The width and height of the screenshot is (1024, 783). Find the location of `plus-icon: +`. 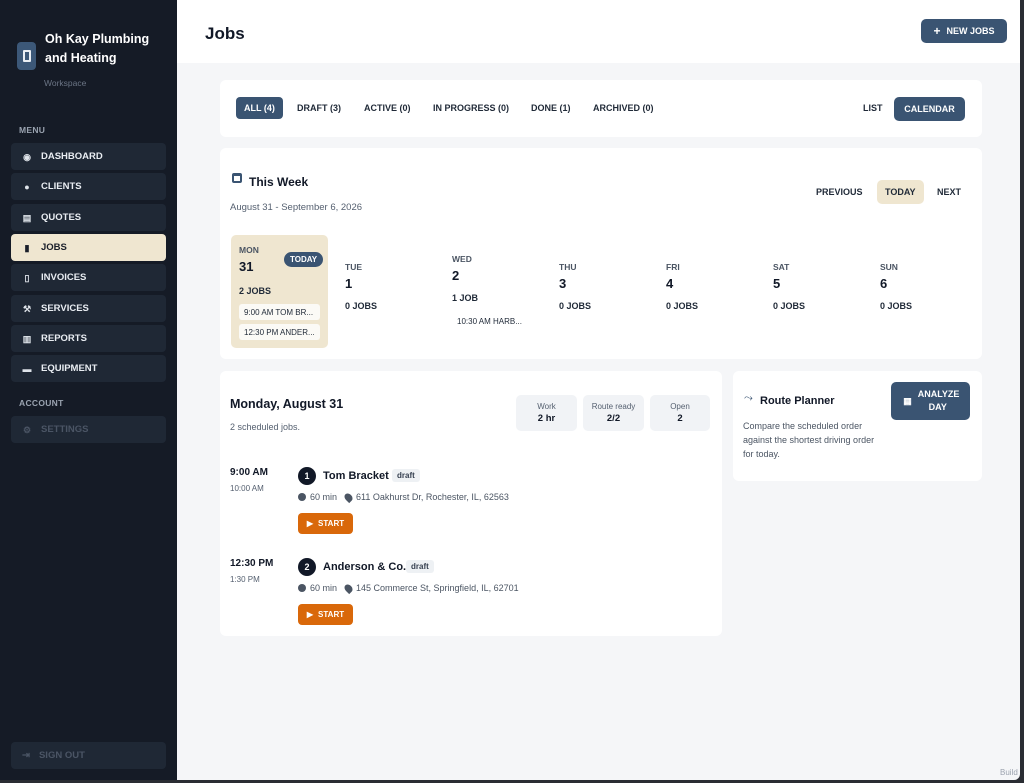

plus-icon: + is located at coordinates (937, 31).